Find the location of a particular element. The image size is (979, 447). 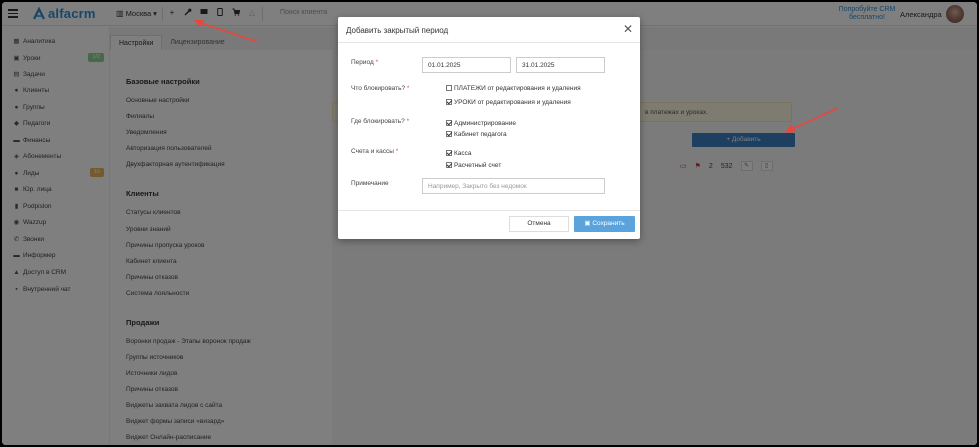

floppy-icon: ▣ is located at coordinates (587, 223).